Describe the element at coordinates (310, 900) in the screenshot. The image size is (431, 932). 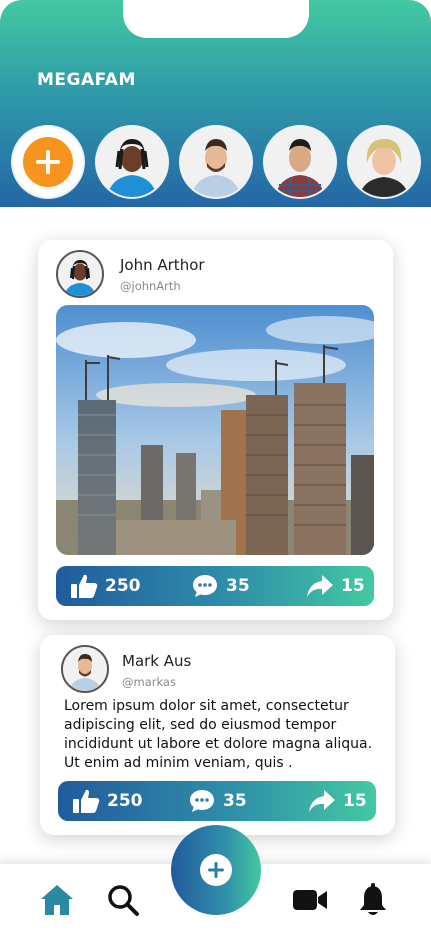
I see `video-icon` at that location.